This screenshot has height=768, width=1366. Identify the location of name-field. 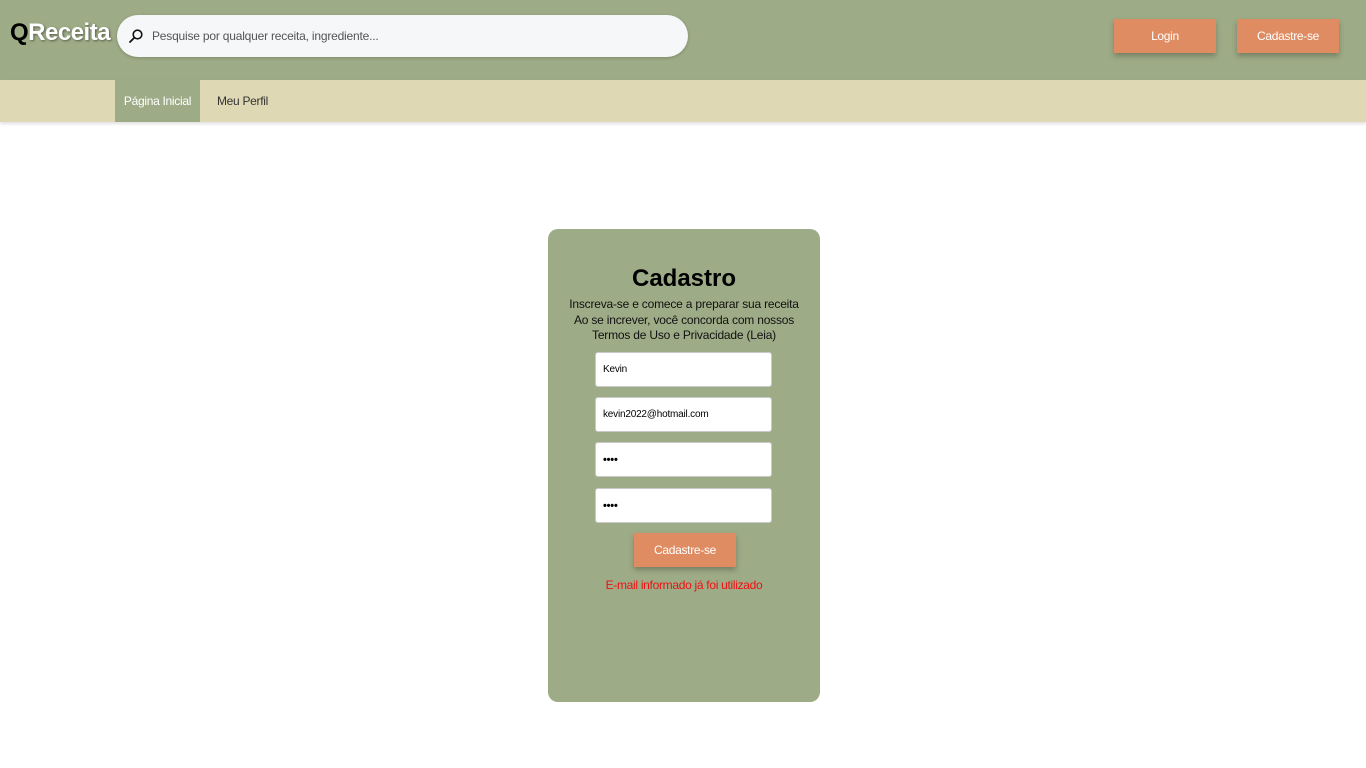
(683, 369).